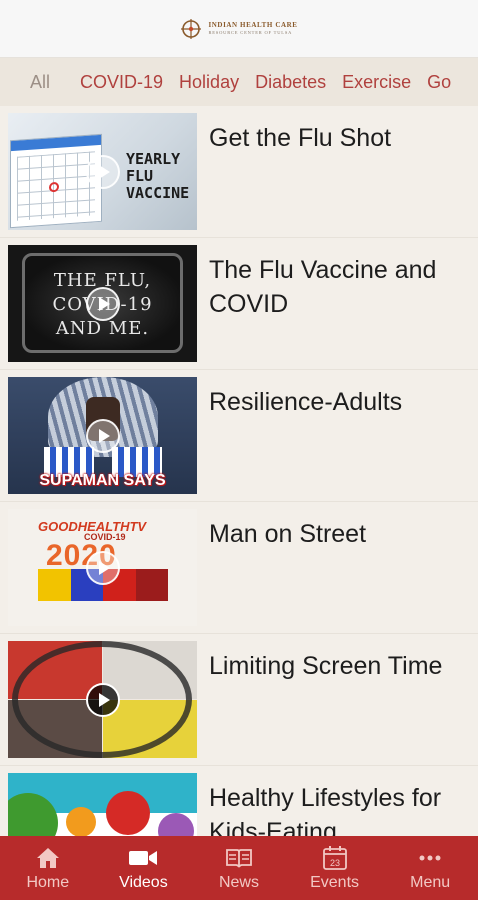 The width and height of the screenshot is (478, 900). I want to click on logo-subtitle: RESOURCE CENTER OF TULSA, so click(250, 32).